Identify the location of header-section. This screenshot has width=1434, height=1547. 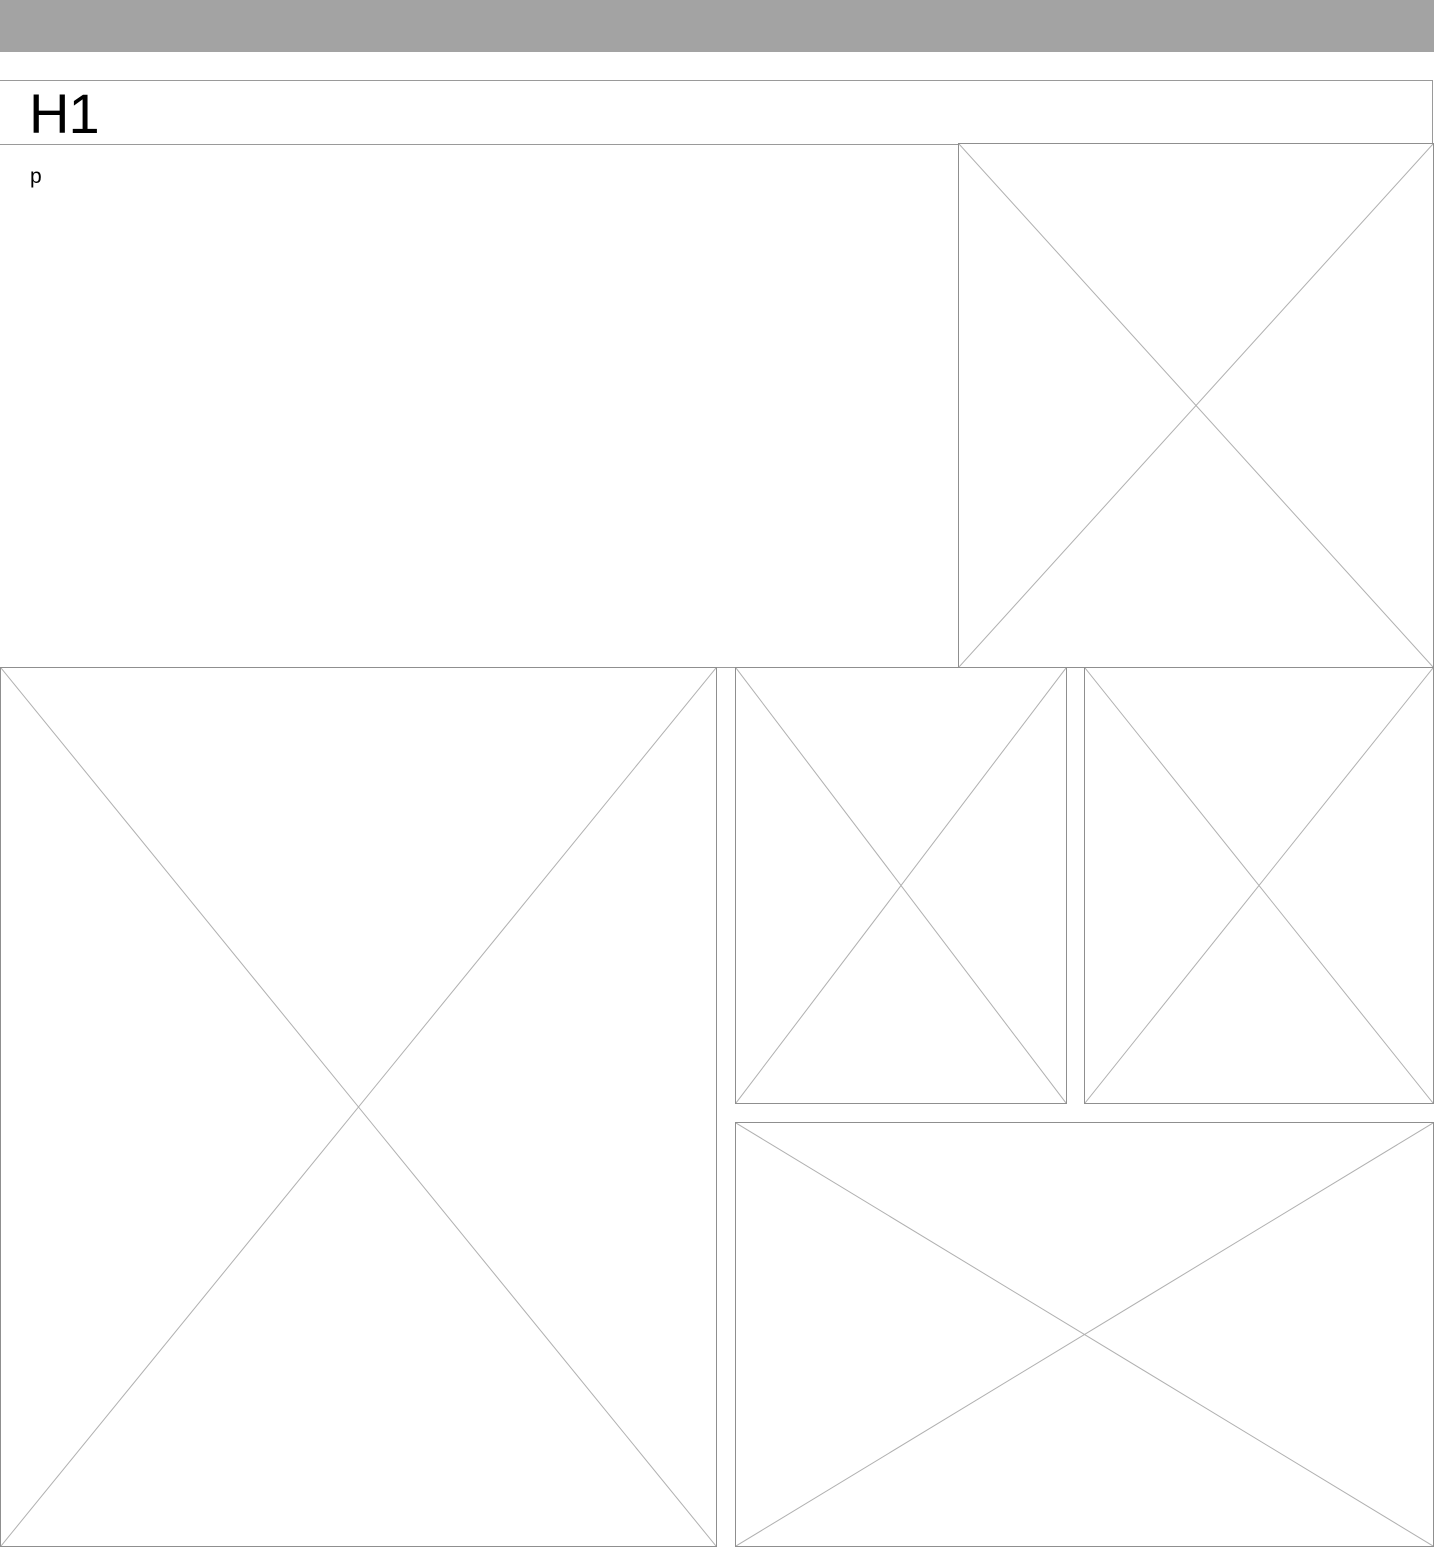
(716, 112).